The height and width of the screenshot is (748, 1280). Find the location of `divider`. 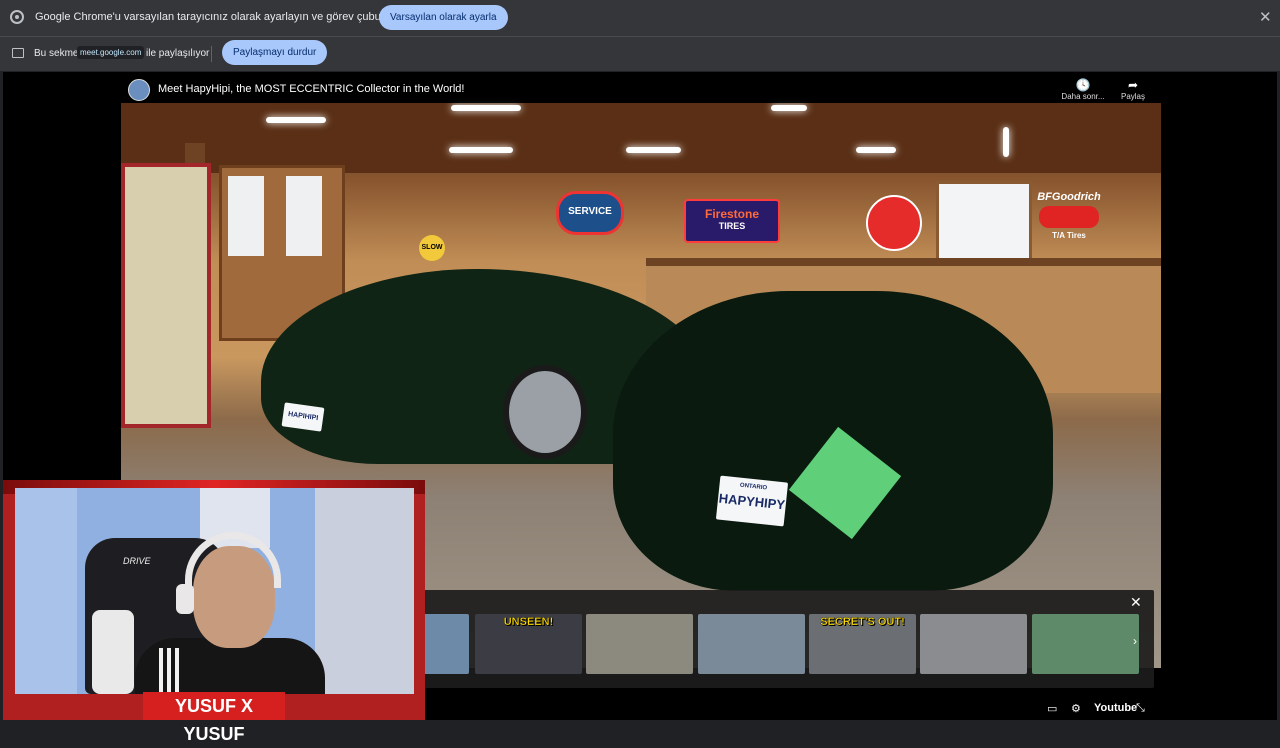

divider is located at coordinates (211, 54).